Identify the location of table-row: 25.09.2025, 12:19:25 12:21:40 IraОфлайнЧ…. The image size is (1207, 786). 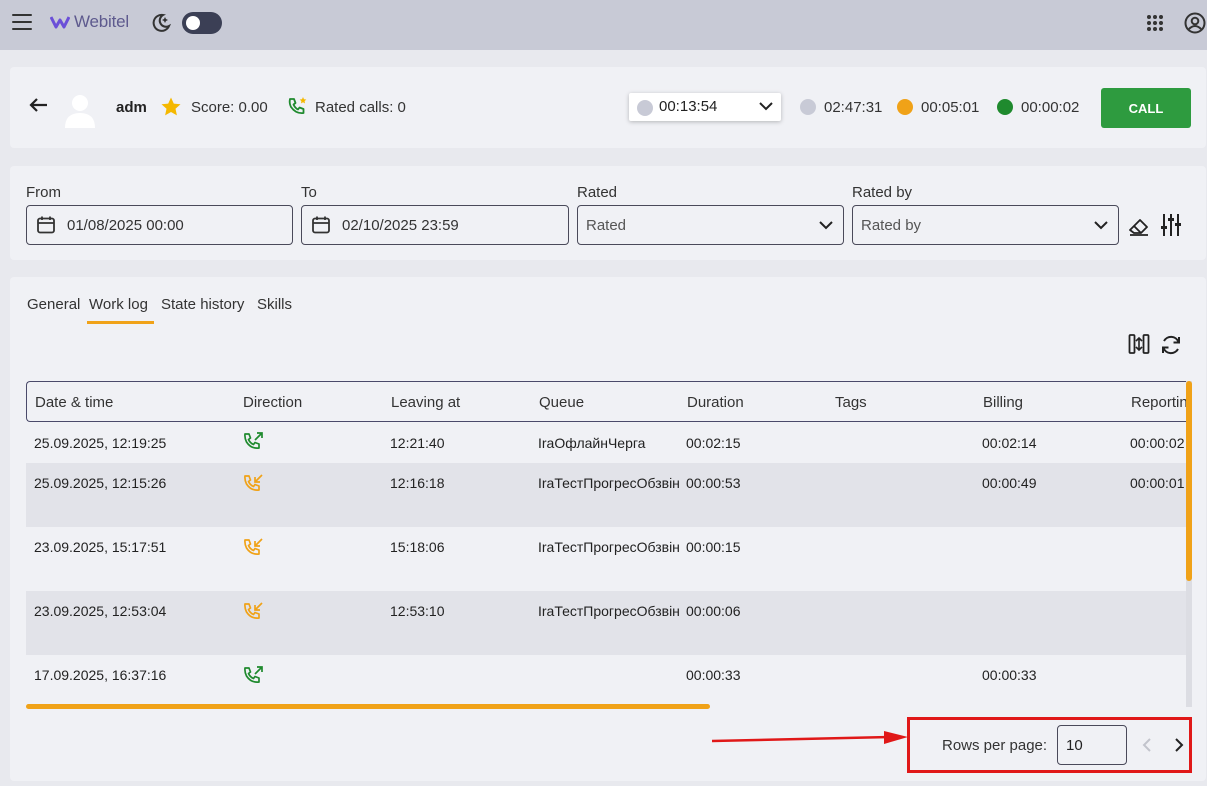
(608, 443).